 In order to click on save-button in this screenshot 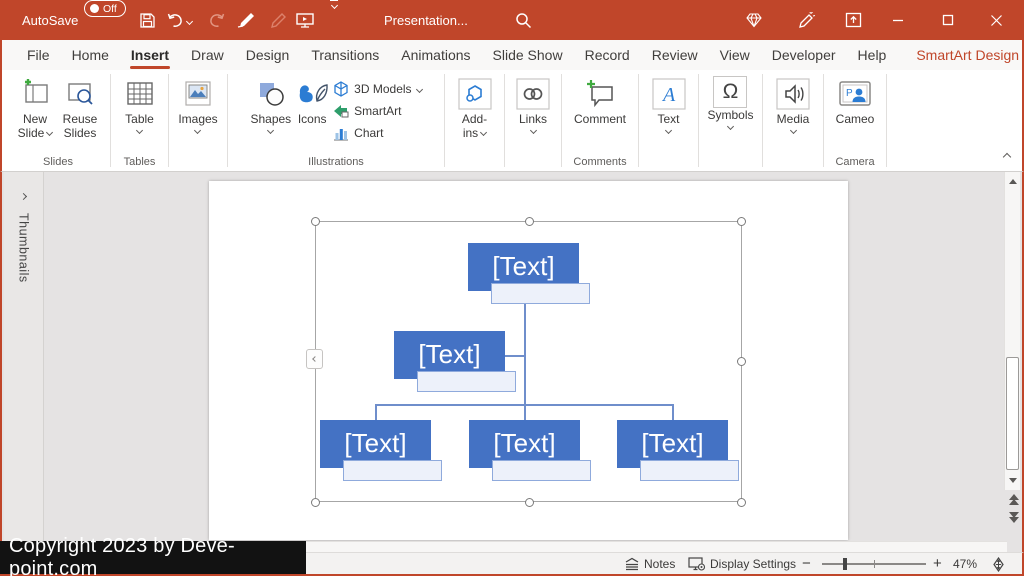, I will do `click(147, 20)`.